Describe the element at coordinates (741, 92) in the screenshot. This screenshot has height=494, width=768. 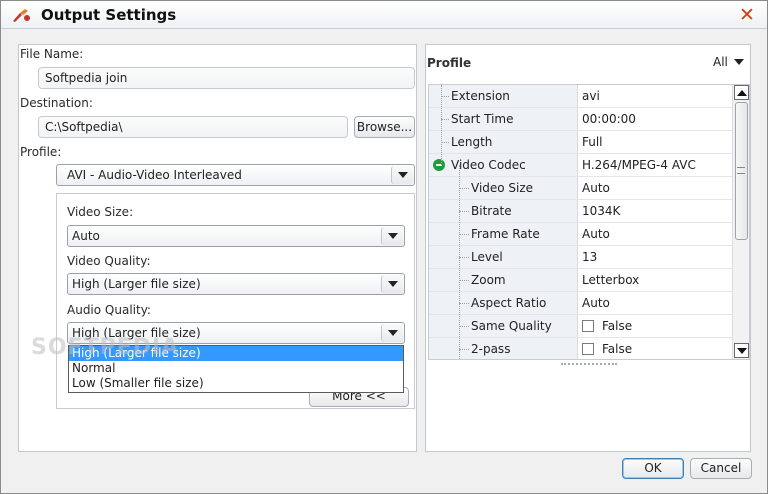
I see `scroll-up-icon` at that location.